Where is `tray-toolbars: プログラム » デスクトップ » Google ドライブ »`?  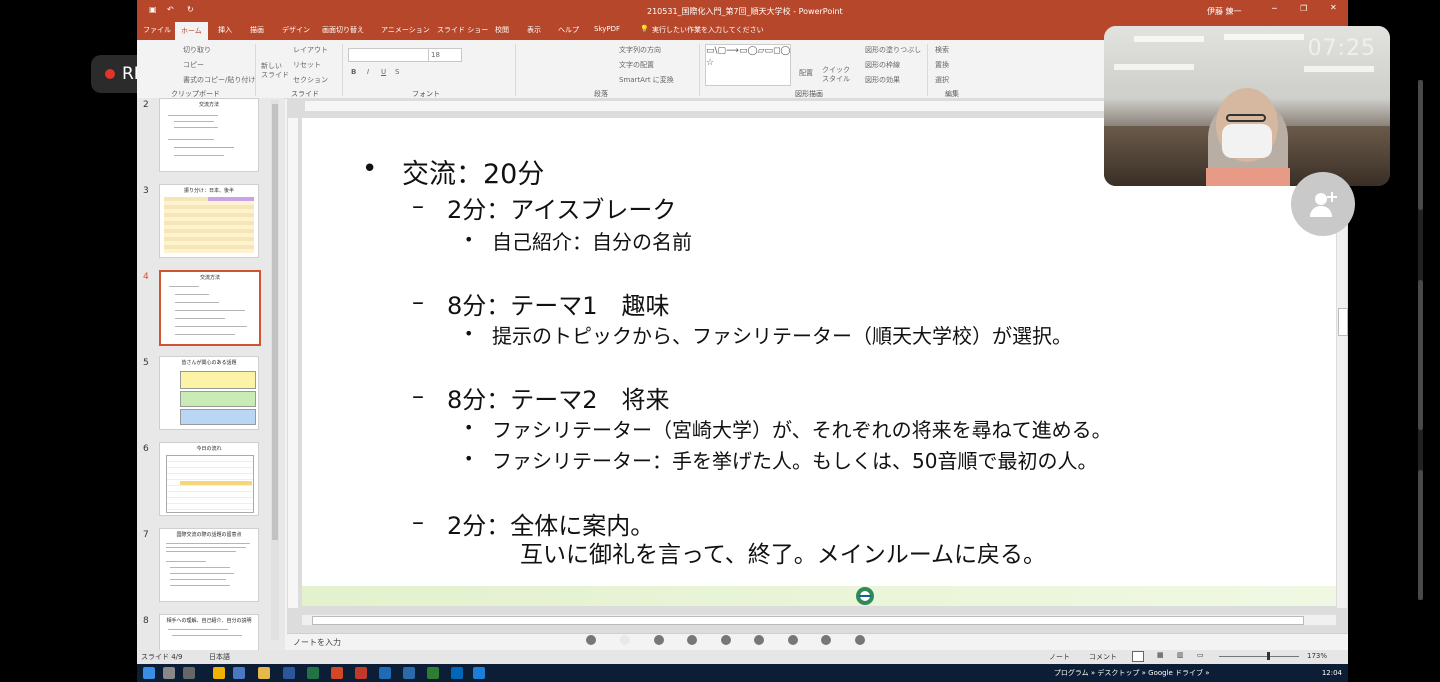
tray-toolbars: プログラム » デスクトップ » Google ドライブ » is located at coordinates (1132, 673).